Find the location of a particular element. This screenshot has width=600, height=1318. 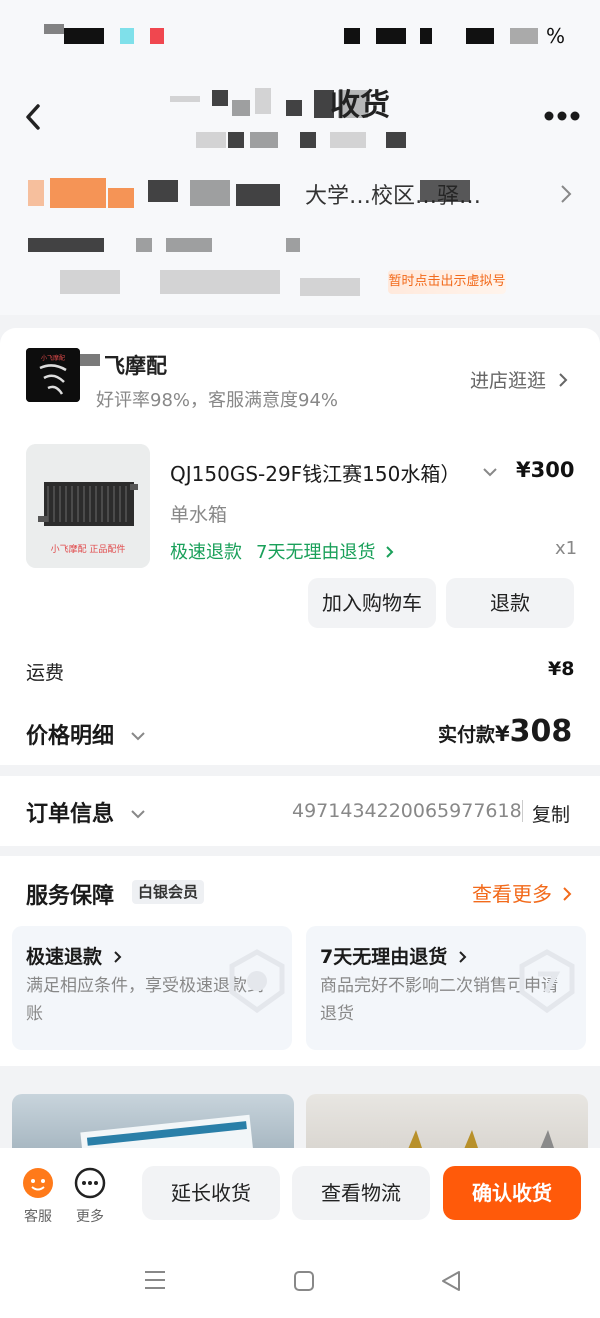

enter-shop-label: 进店逛逛 is located at coordinates (508, 381).